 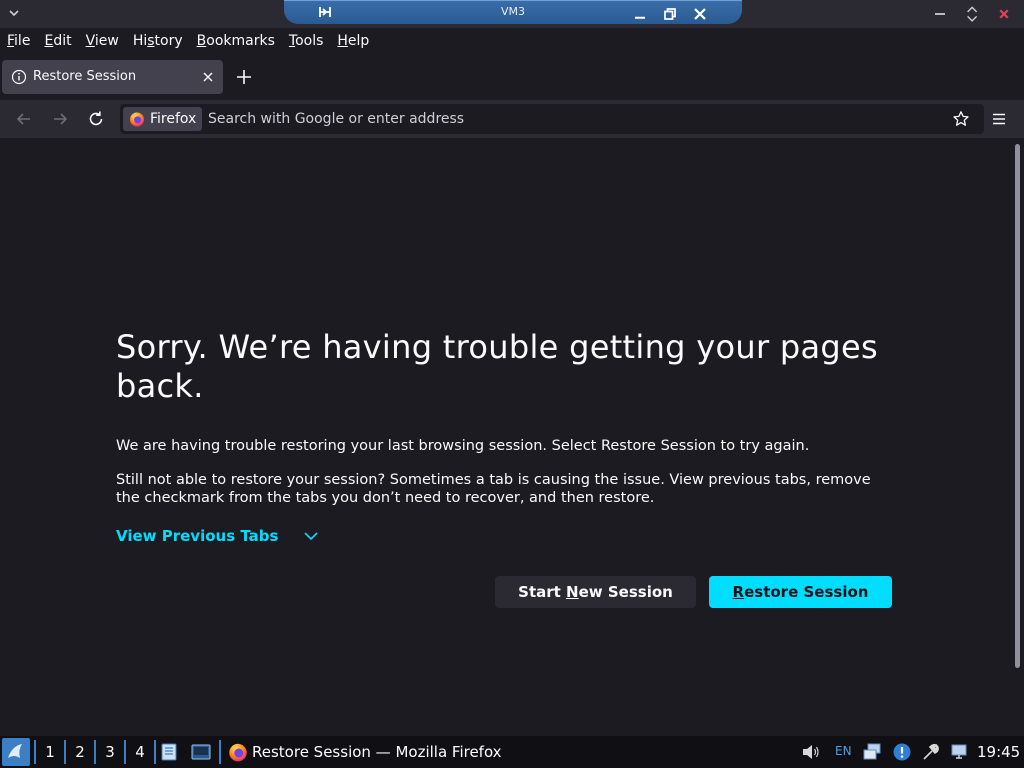 I want to click on menu-item-file: File, so click(x=18, y=41).